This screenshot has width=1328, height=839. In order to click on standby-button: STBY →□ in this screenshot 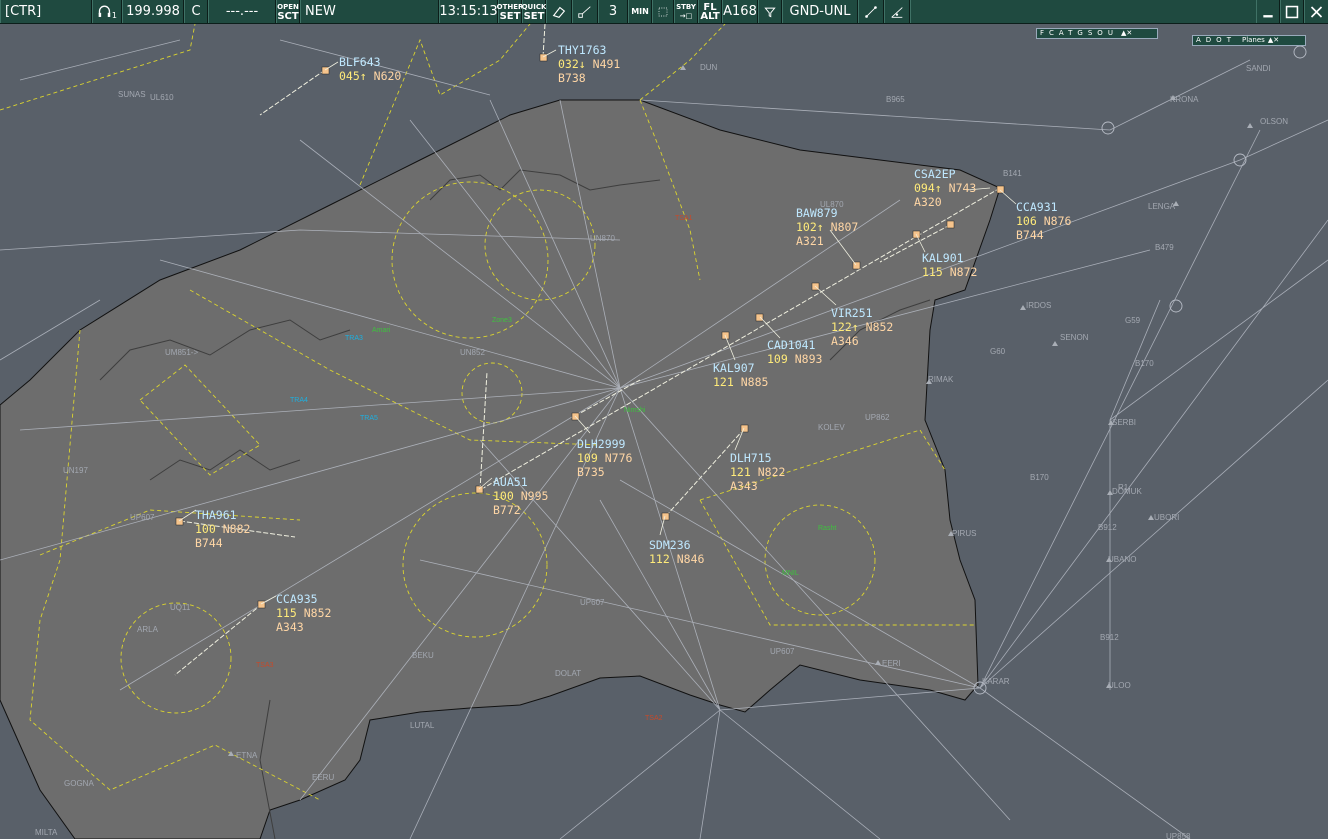, I will do `click(686, 11)`.